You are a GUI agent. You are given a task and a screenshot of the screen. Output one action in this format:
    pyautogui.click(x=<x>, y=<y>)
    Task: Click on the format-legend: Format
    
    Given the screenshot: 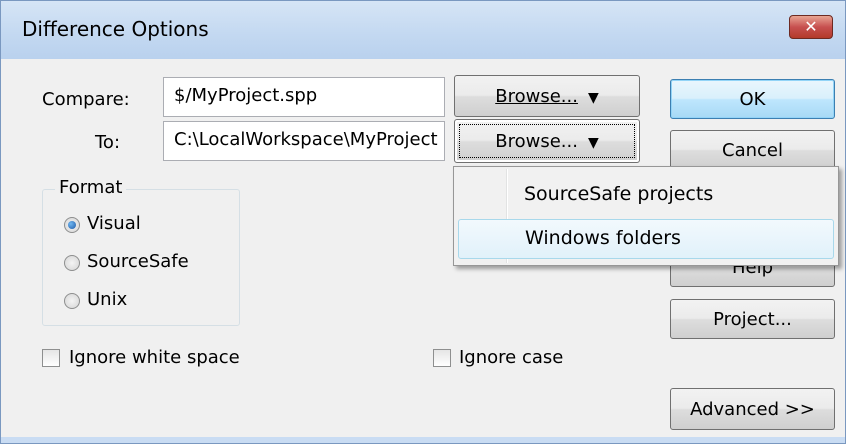 What is the action you would take?
    pyautogui.click(x=91, y=187)
    